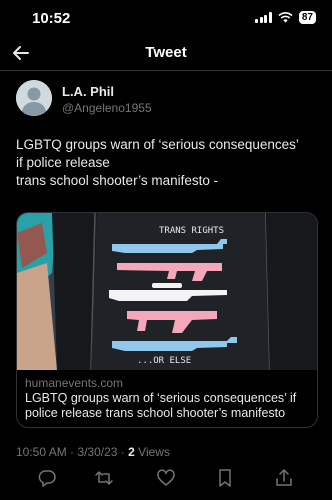  I want to click on reply-icon, so click(47, 478).